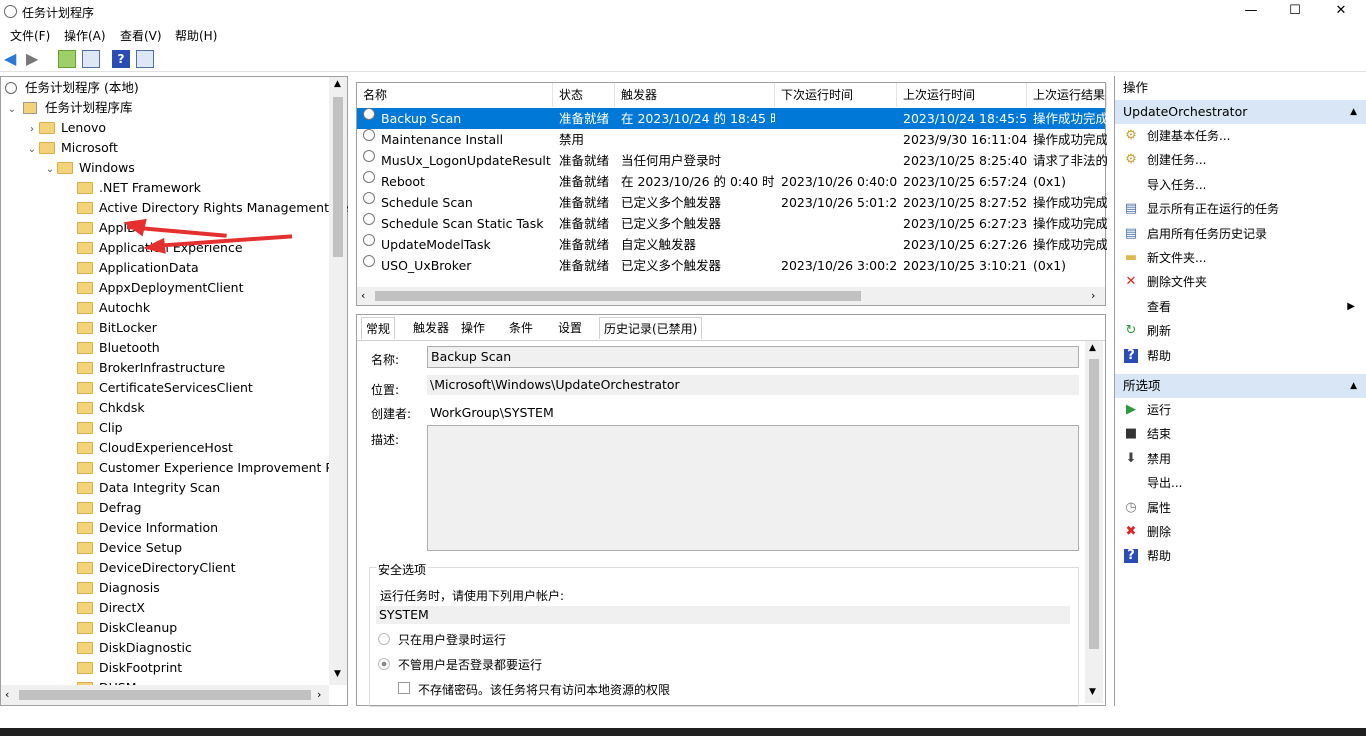 Image resolution: width=1366 pixels, height=736 pixels. Describe the element at coordinates (338, 381) in the screenshot. I see `tree-vertical-scrollbar: ▲ ▼` at that location.